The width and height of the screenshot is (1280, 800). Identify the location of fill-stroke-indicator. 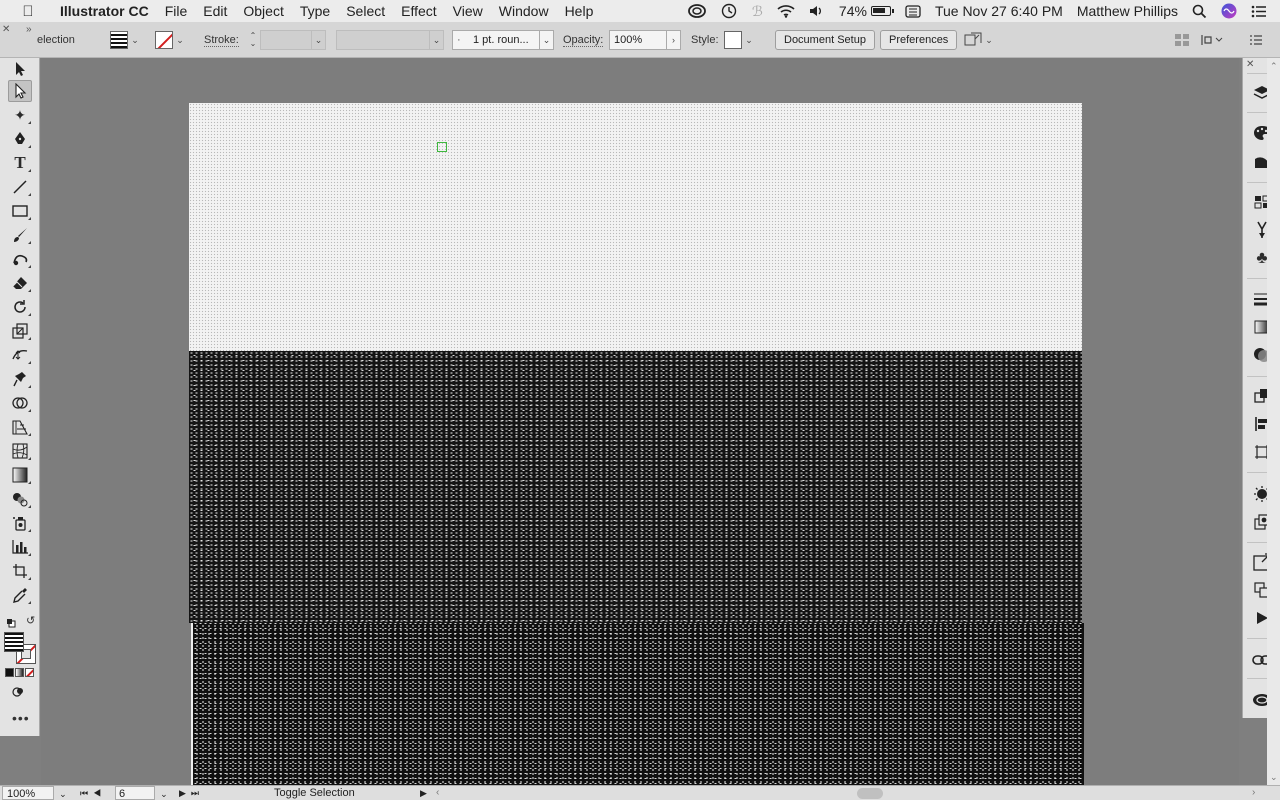
(20, 648).